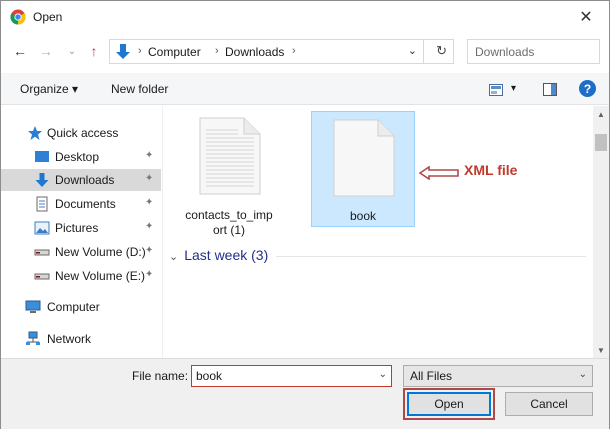 The image size is (610, 429). I want to click on document-icon, so click(42, 204).